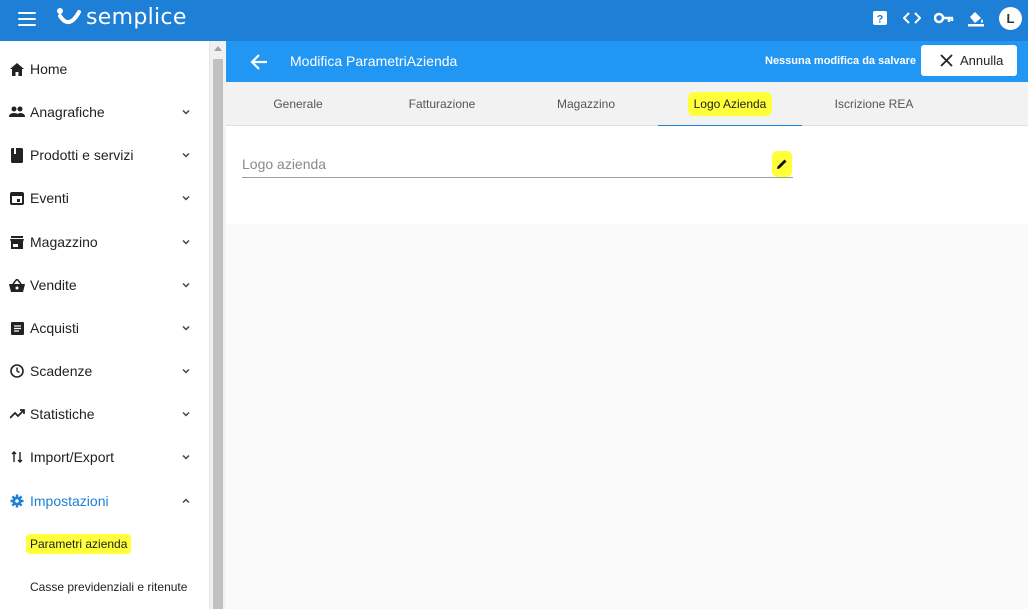  I want to click on sidebar-item-label: Scadenze, so click(61, 371).